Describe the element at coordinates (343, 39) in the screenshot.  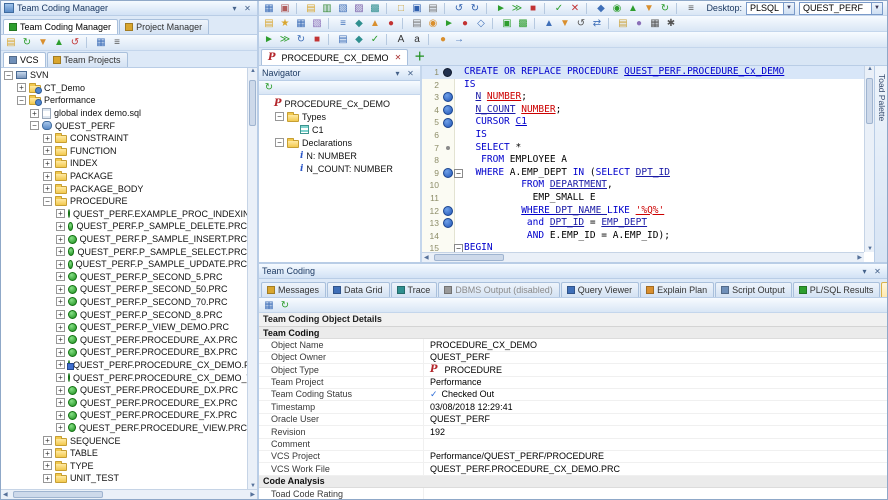
I see `toggle-output-icon: ▤` at that location.